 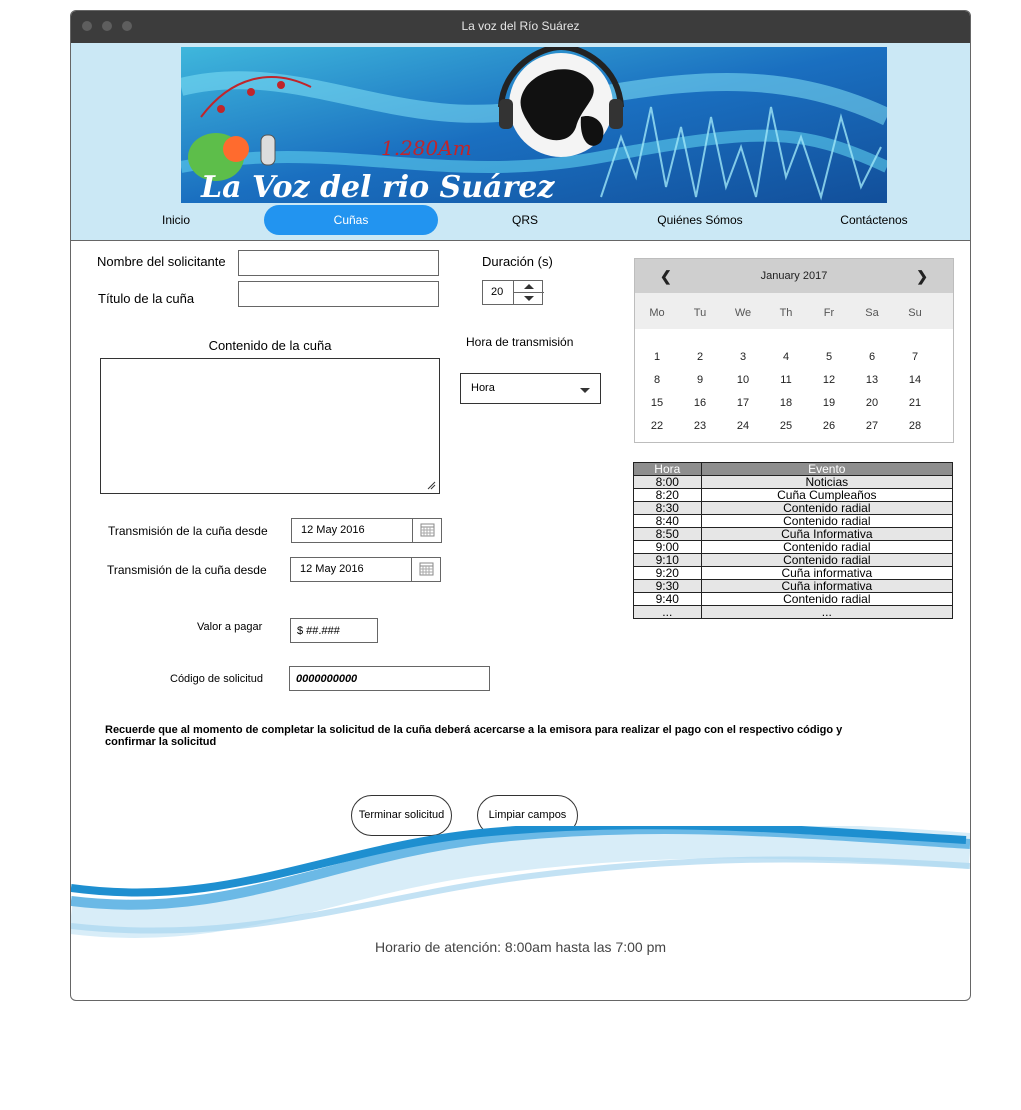 What do you see at coordinates (377, 186) in the screenshot?
I see `banner-brand-text: La Voz del rio Suárez` at bounding box center [377, 186].